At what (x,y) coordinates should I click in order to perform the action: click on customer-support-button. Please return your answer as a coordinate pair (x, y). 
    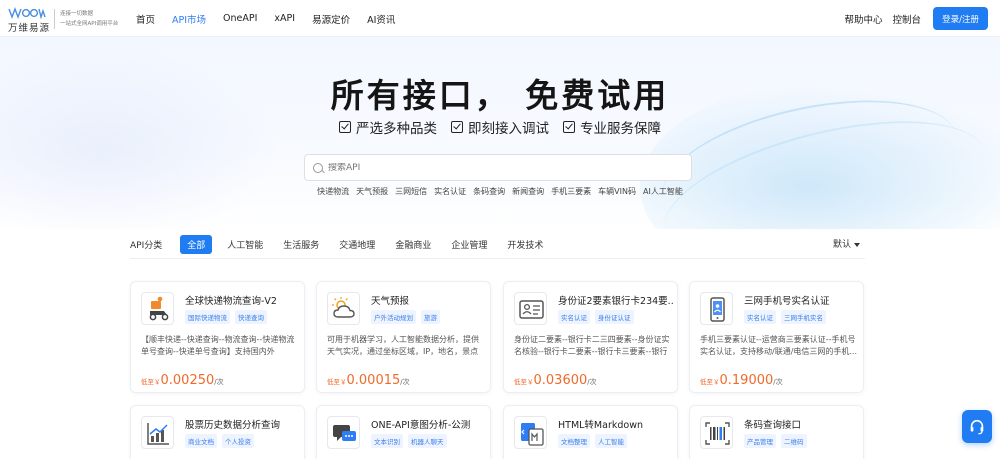
    Looking at the image, I should click on (977, 426).